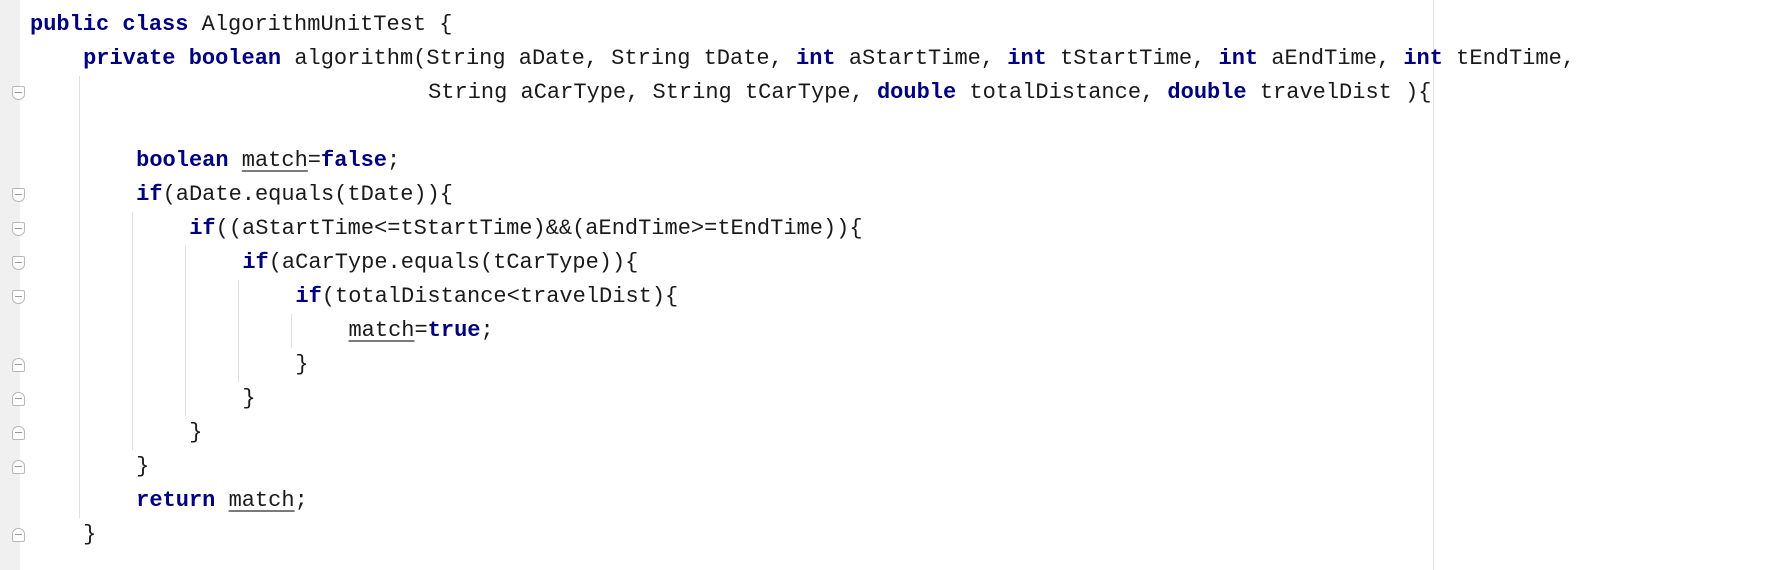  Describe the element at coordinates (921, 58) in the screenshot. I see `code-token: aStartTime,` at that location.